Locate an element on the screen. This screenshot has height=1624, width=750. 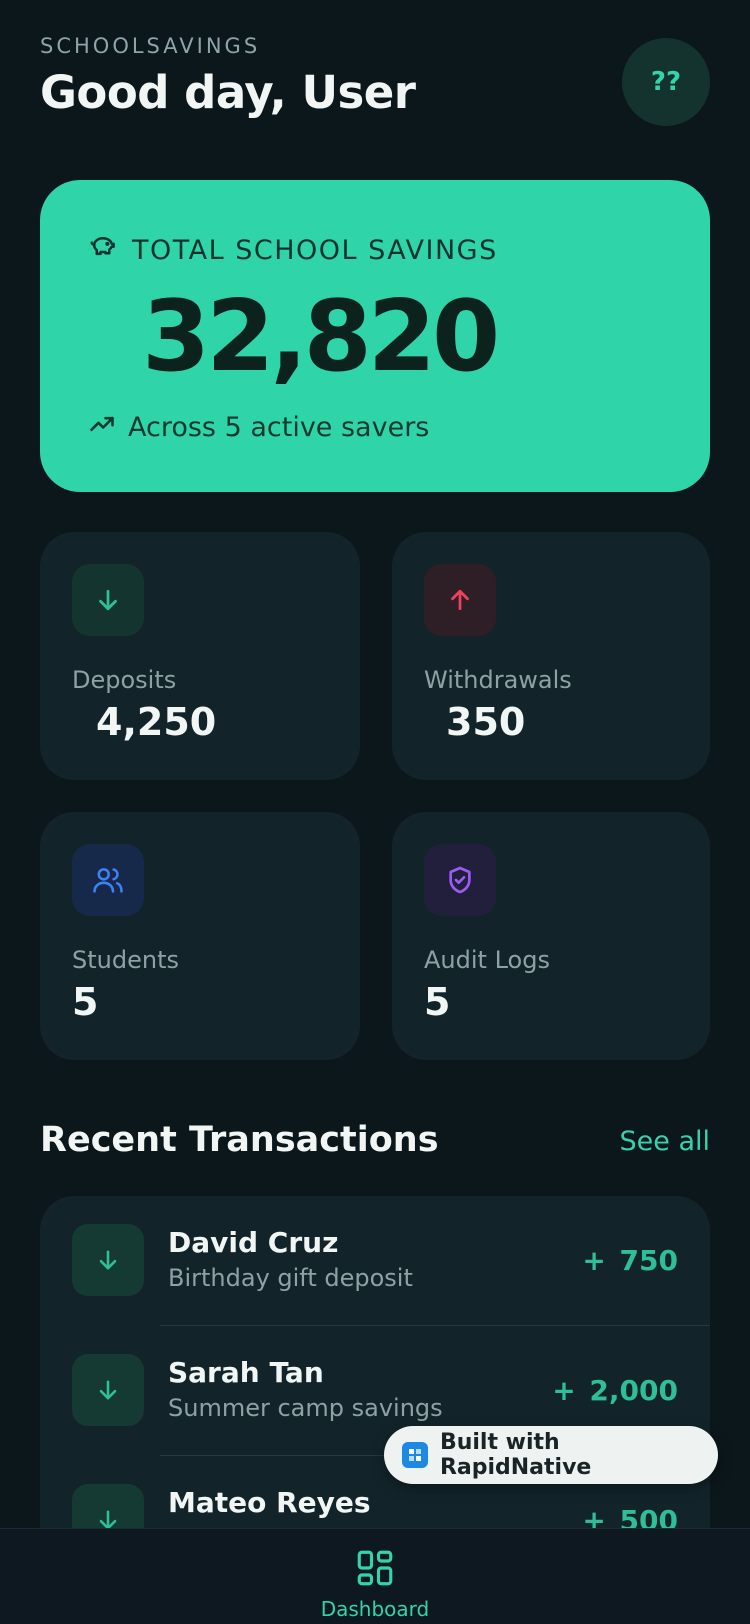
bottom-nav: Dashboard is located at coordinates (375, 1576).